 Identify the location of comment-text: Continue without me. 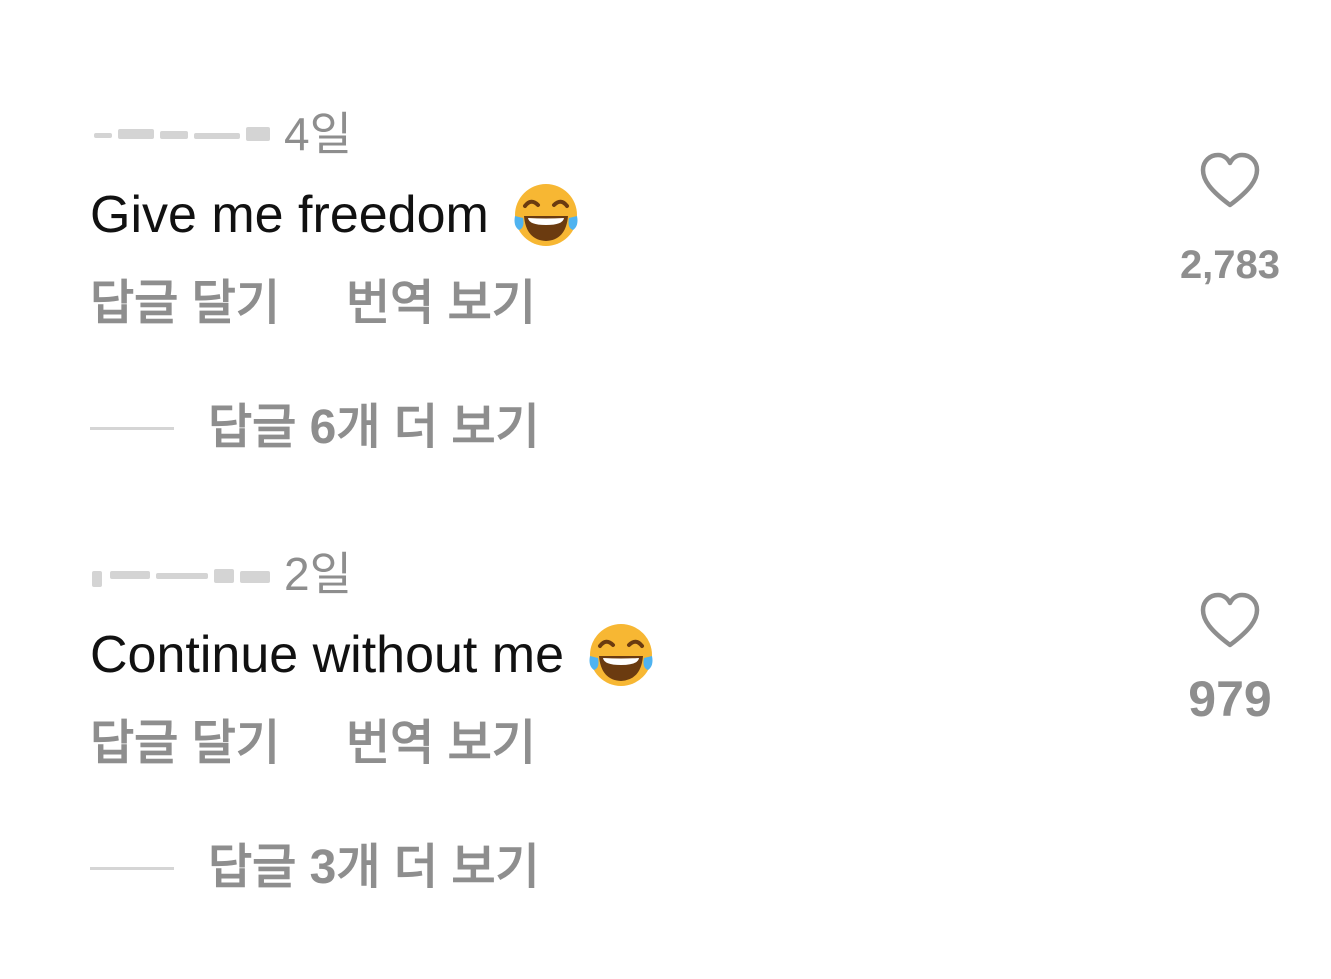
(327, 655).